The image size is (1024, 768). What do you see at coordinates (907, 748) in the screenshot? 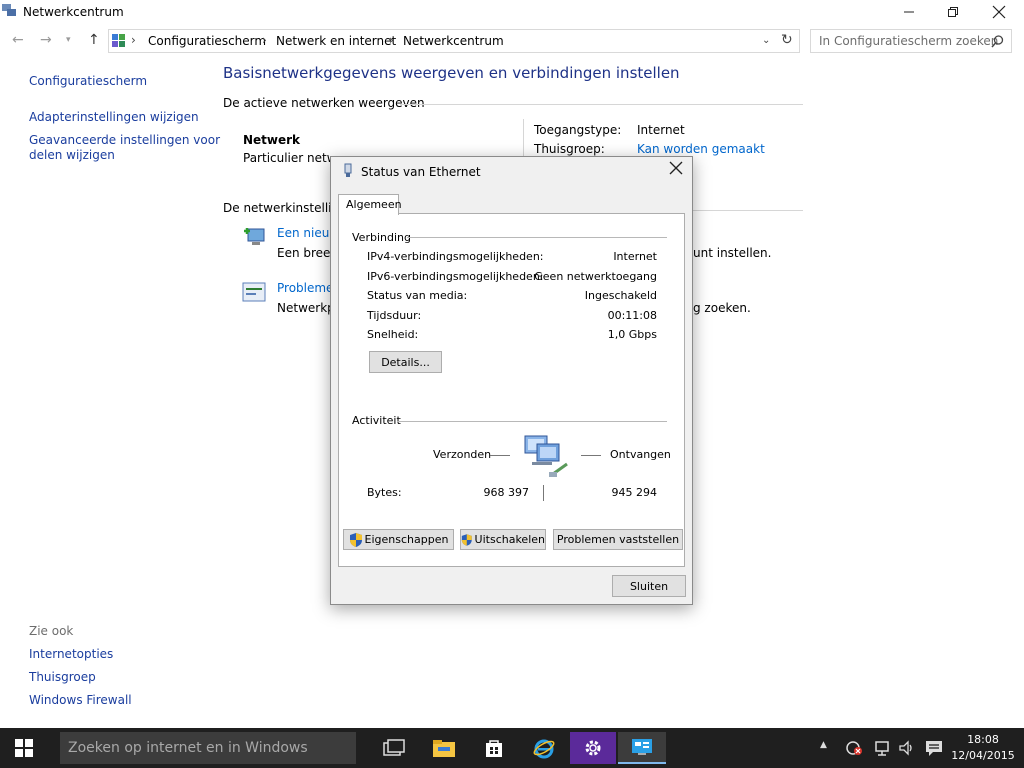
I see `volume-icon` at bounding box center [907, 748].